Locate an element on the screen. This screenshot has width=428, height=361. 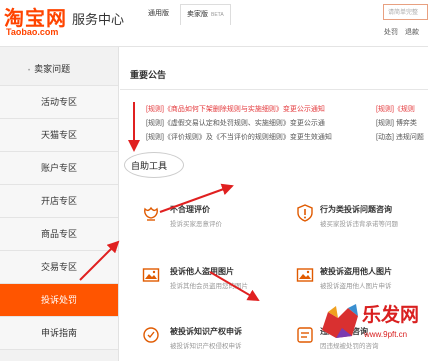
arrow-to-bad-review is located at coordinates (196, 198).